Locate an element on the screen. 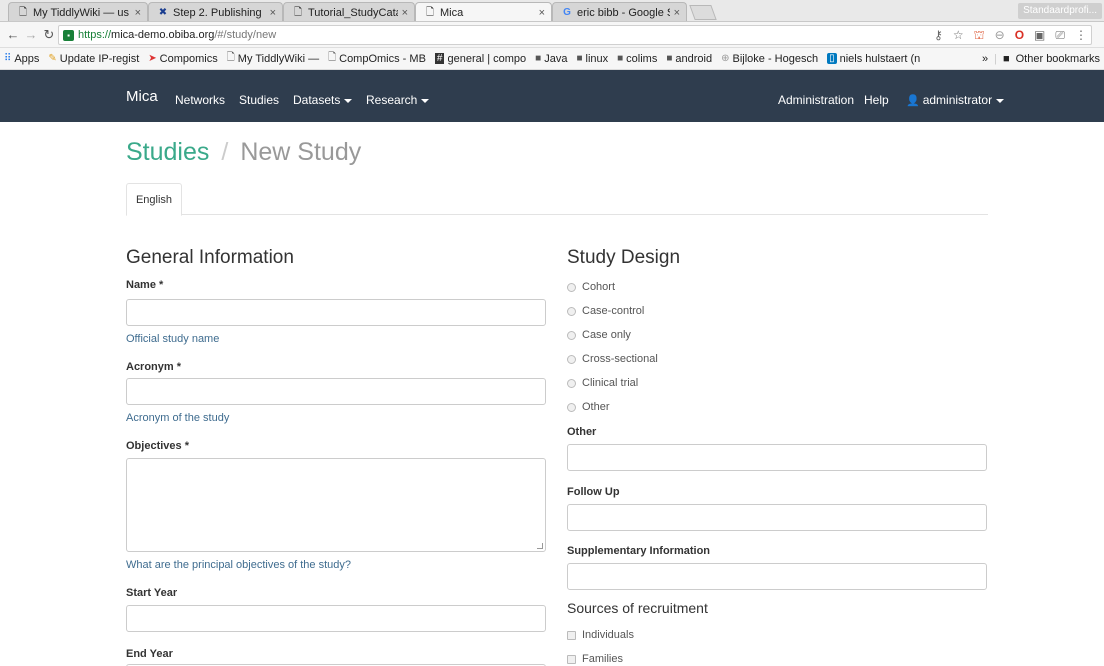 The image size is (1104, 666). brand-logo: Mica is located at coordinates (142, 96).